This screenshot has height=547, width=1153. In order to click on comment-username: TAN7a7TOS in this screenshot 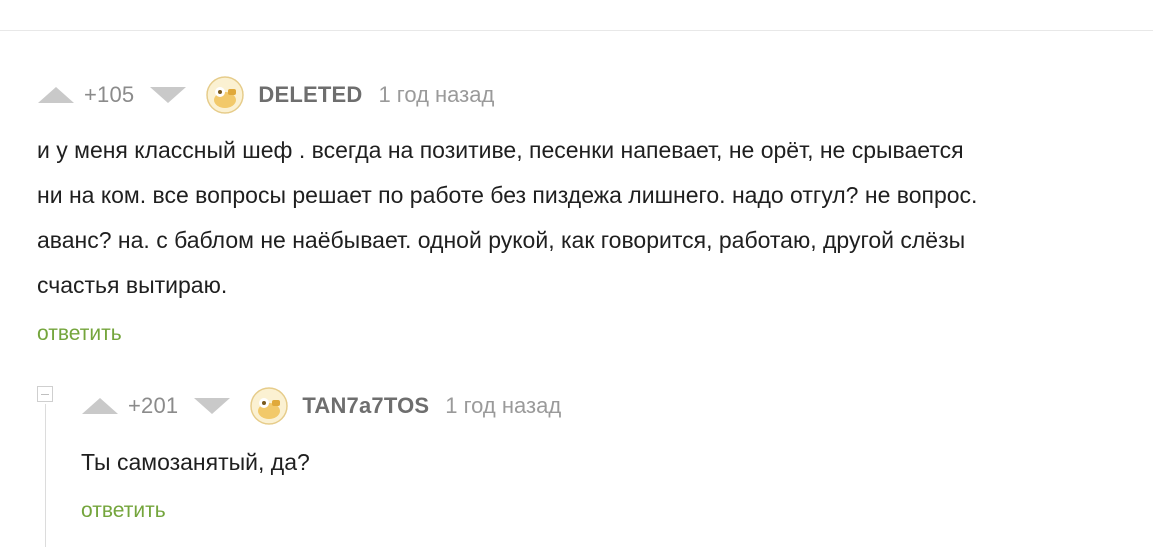, I will do `click(365, 406)`.